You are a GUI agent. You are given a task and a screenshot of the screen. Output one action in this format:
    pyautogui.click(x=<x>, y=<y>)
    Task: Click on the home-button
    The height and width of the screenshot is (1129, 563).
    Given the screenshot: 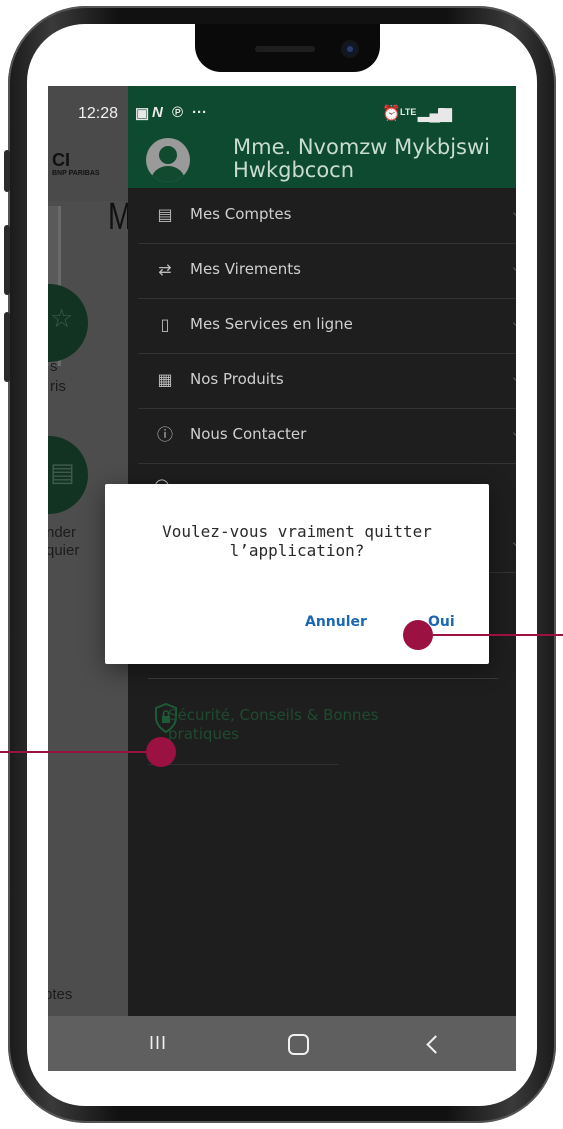 What is the action you would take?
    pyautogui.click(x=298, y=1044)
    